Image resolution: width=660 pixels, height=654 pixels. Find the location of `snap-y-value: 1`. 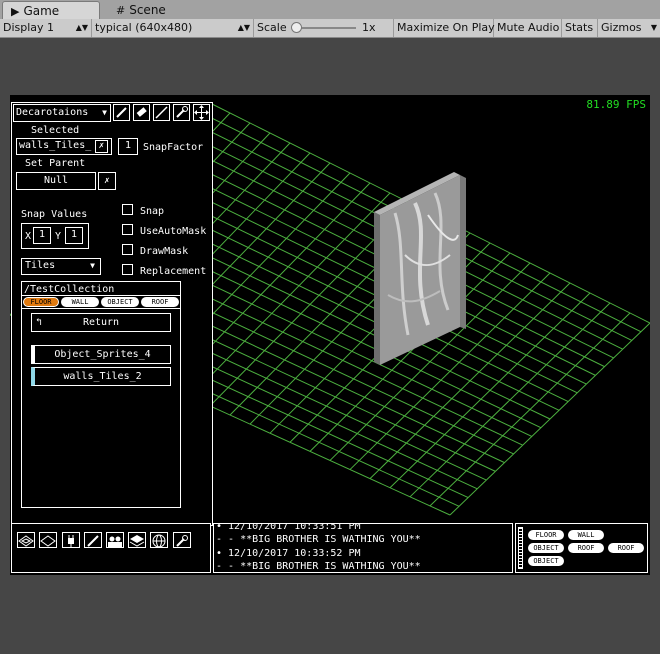

snap-y-value: 1 is located at coordinates (74, 234).